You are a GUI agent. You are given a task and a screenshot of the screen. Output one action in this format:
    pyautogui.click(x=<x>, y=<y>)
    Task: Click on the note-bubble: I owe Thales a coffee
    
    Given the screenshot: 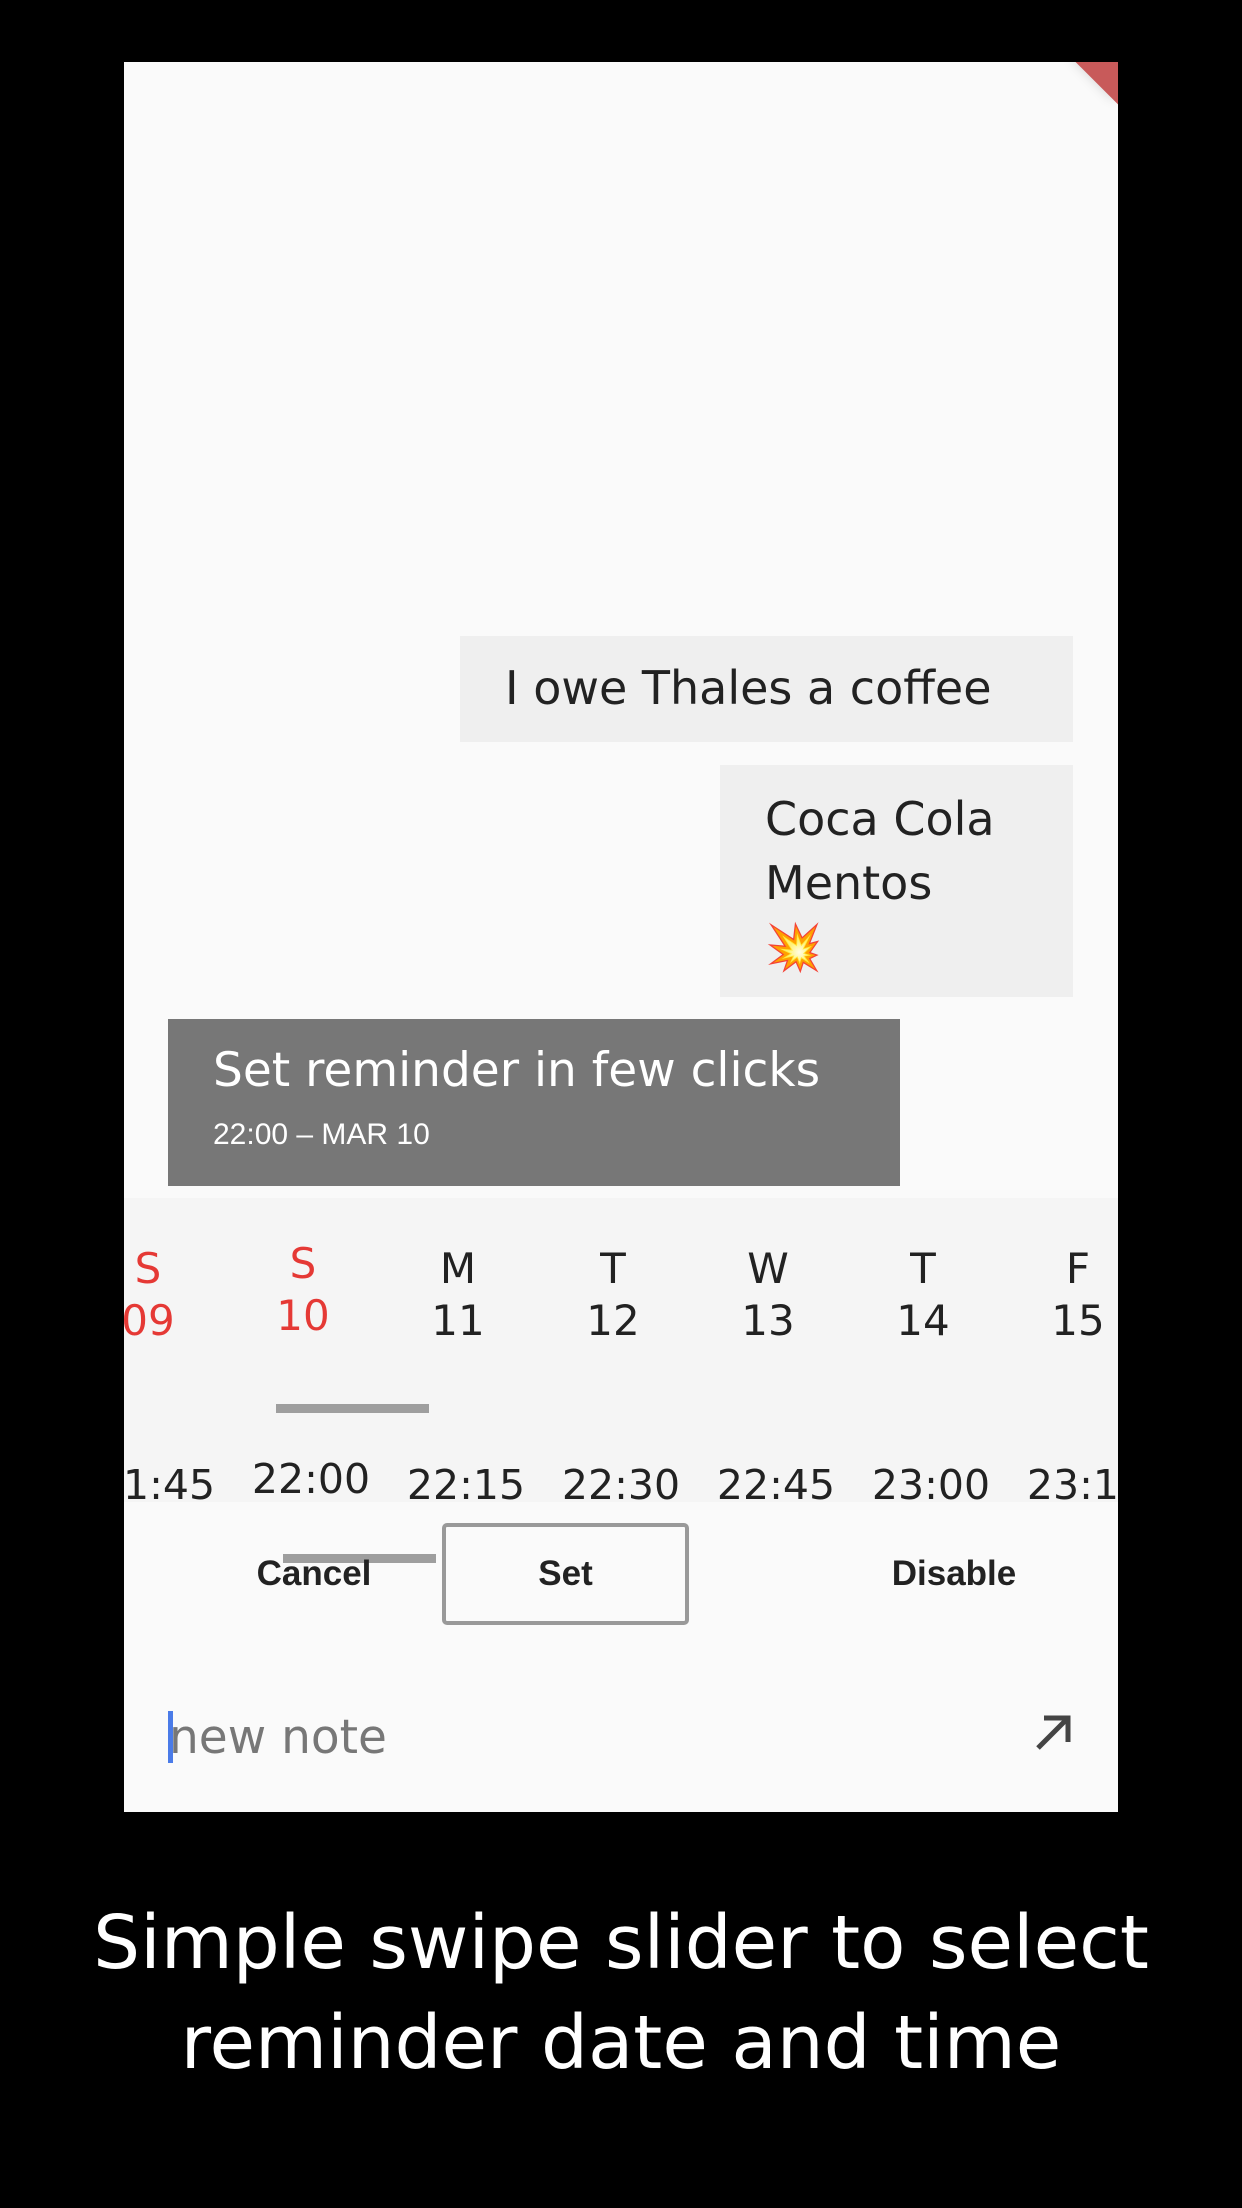 What is the action you would take?
    pyautogui.click(x=766, y=689)
    